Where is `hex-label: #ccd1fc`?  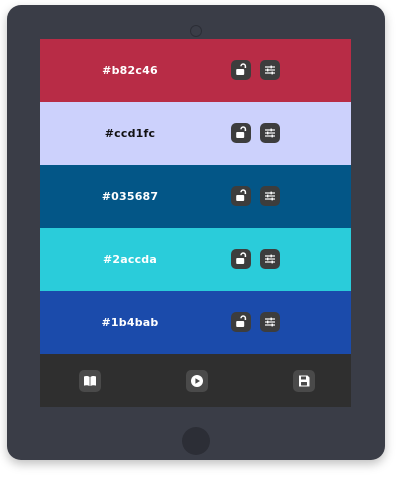
hex-label: #ccd1fc is located at coordinates (130, 133).